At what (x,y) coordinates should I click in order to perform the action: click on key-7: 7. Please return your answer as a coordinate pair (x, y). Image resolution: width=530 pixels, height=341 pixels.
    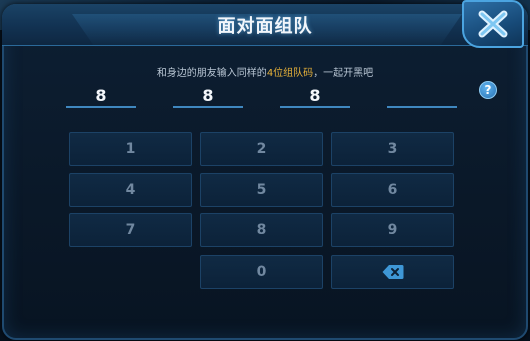
    Looking at the image, I should click on (130, 230).